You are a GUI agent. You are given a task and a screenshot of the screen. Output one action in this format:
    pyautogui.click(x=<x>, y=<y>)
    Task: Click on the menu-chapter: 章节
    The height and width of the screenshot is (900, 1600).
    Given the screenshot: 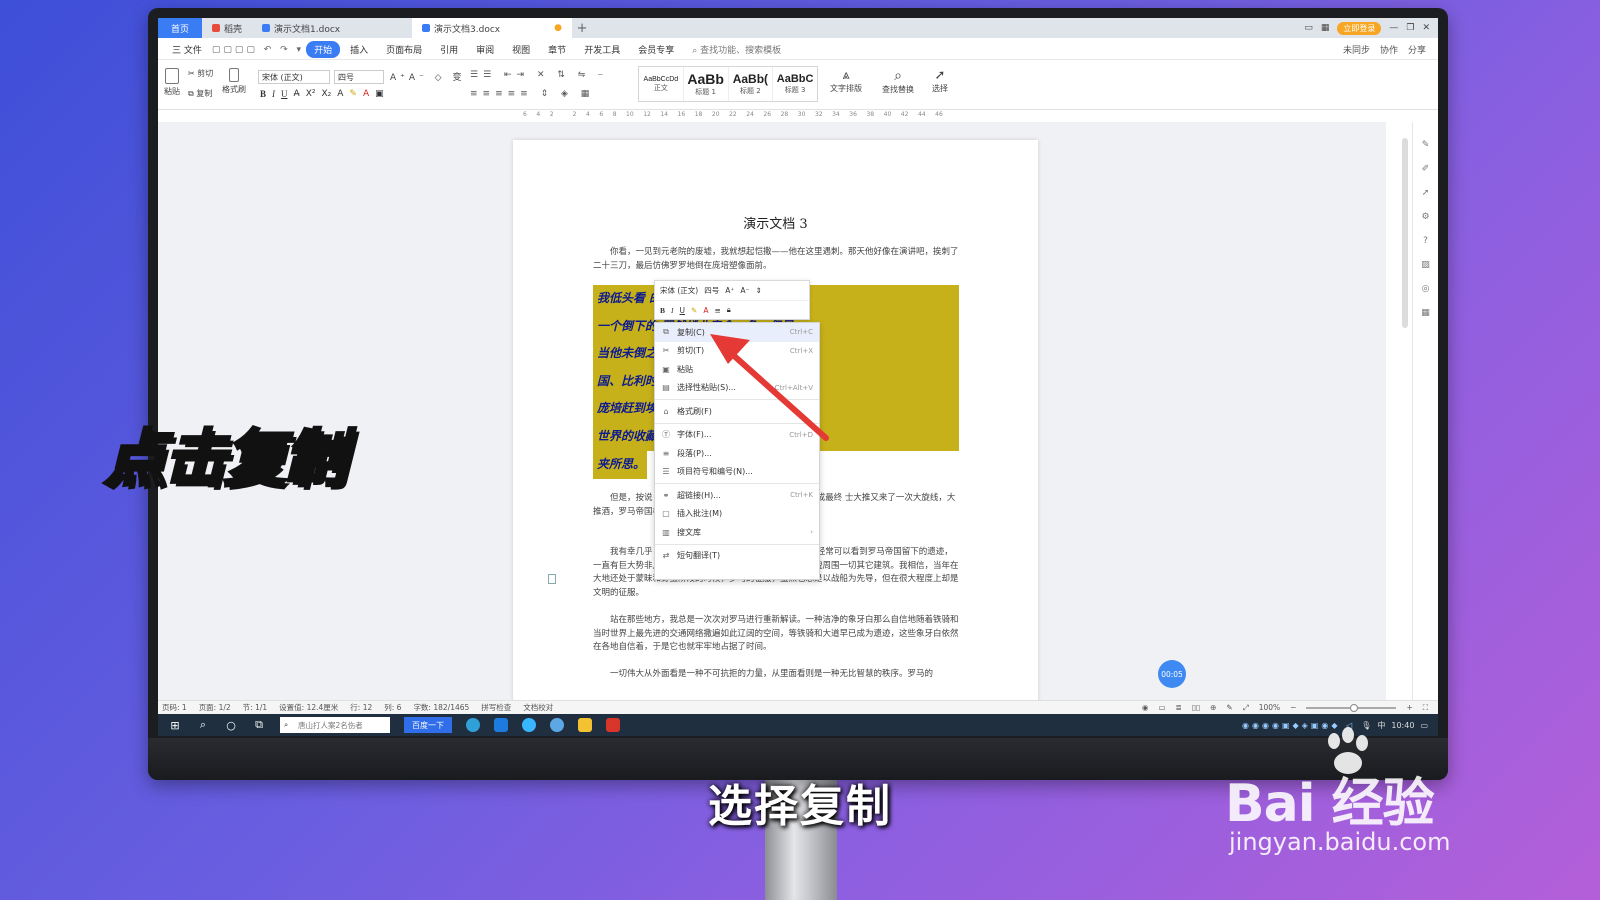 What is the action you would take?
    pyautogui.click(x=557, y=49)
    